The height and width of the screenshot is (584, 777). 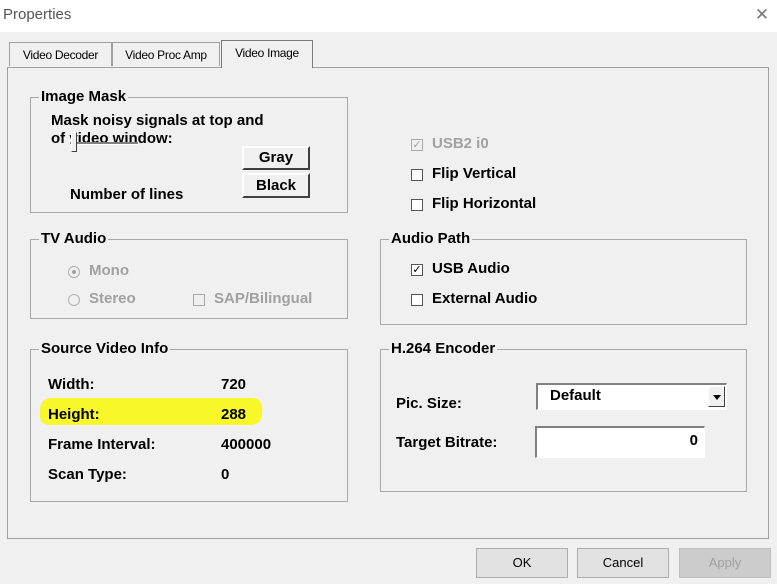 I want to click on tv-audio-group: TV Audio, so click(x=189, y=274).